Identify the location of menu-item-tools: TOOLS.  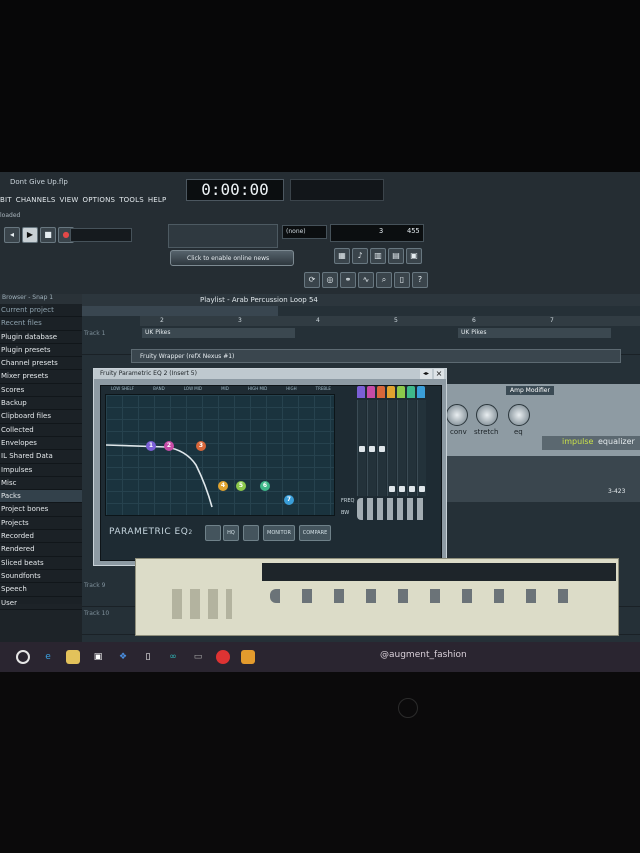
(131, 202).